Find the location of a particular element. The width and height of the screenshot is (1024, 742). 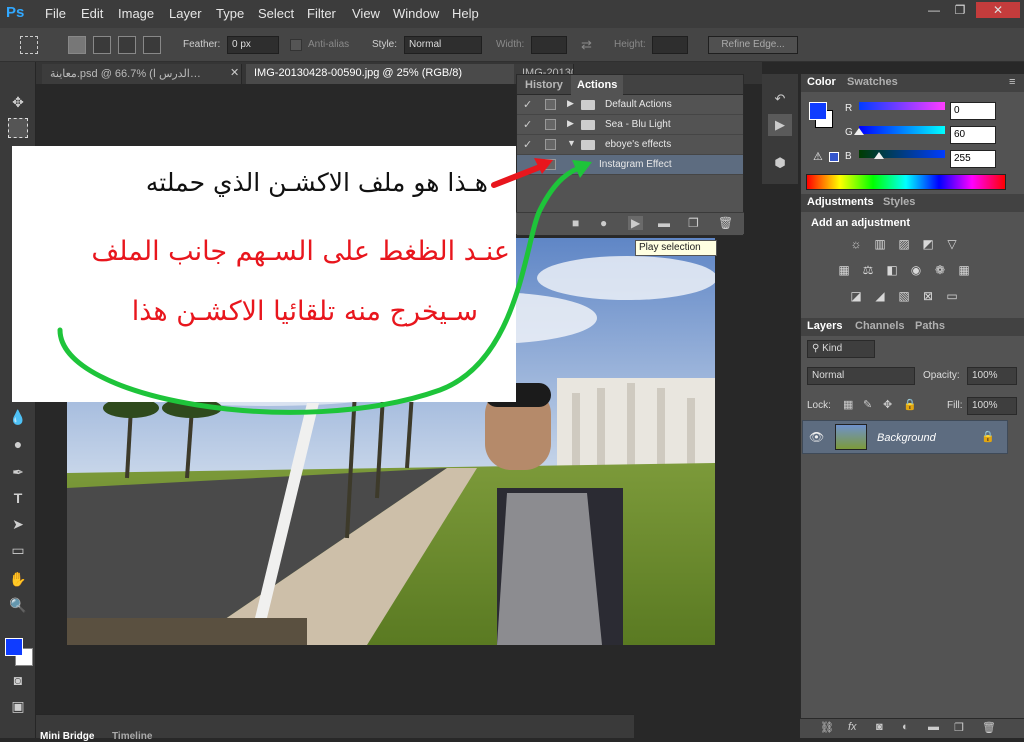

play-icon: ▶ is located at coordinates (636, 223).